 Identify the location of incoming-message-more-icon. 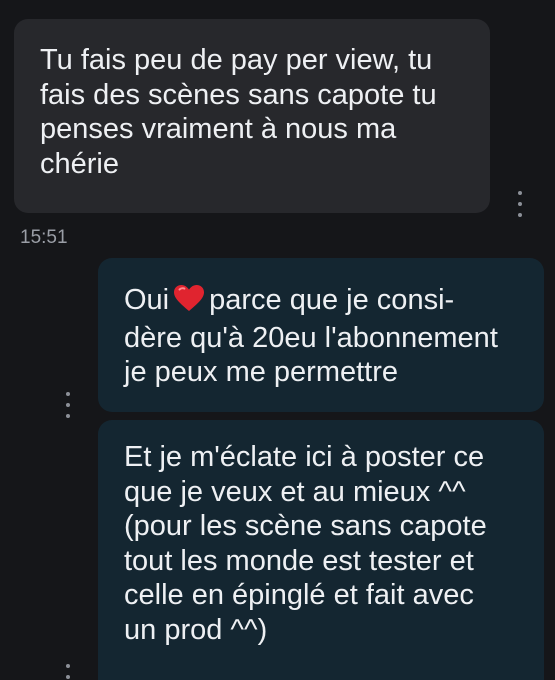
(520, 204).